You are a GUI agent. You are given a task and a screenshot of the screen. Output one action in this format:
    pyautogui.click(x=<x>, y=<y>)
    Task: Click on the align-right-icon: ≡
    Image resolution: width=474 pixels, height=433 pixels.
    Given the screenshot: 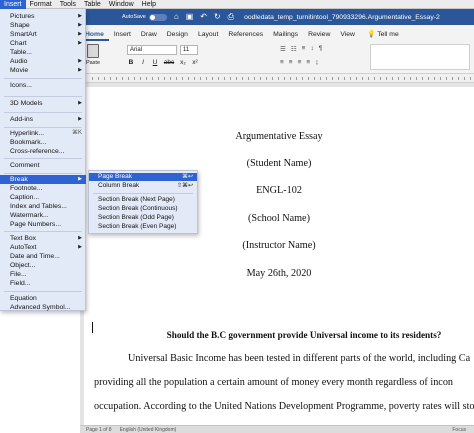 What is the action you would take?
    pyautogui.click(x=300, y=62)
    